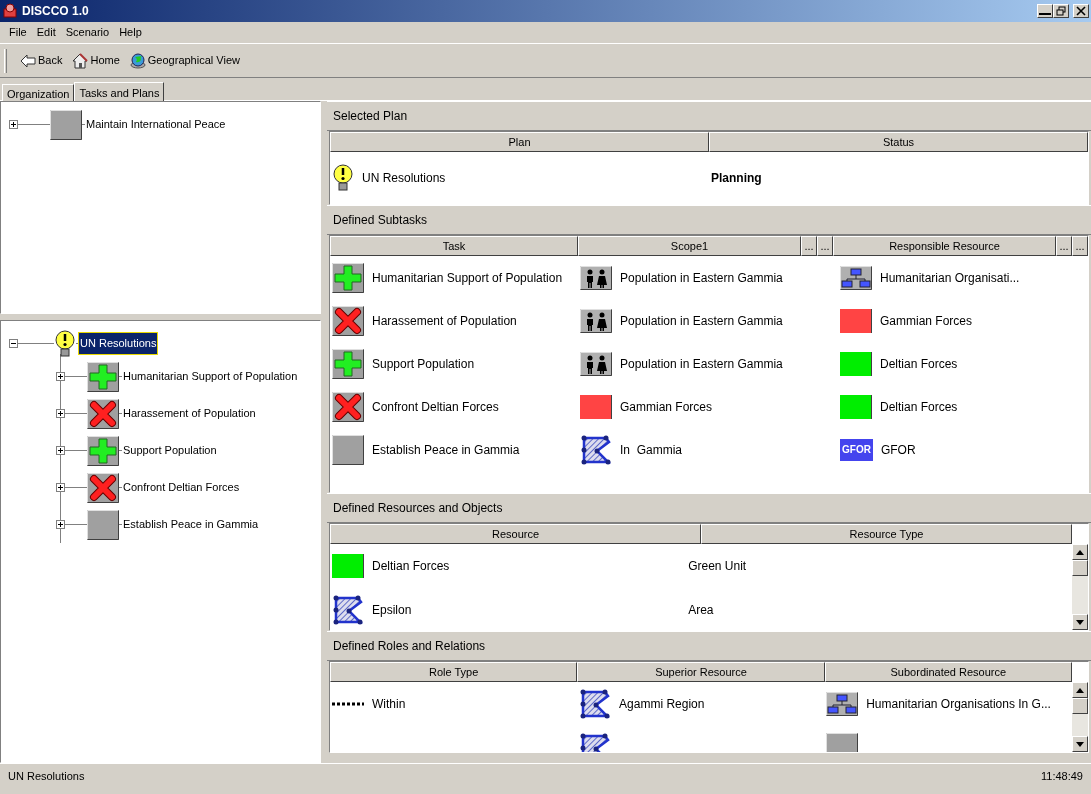  Describe the element at coordinates (446, 450) in the screenshot. I see `table-cell-text: Establish Peace in Gammia` at that location.